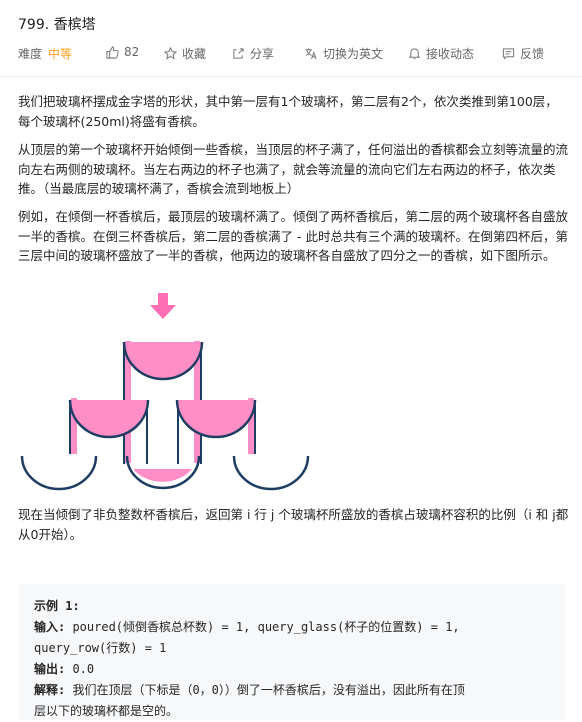 This screenshot has height=722, width=582. What do you see at coordinates (45, 53) in the screenshot?
I see `difficulty: 难度 中等` at bounding box center [45, 53].